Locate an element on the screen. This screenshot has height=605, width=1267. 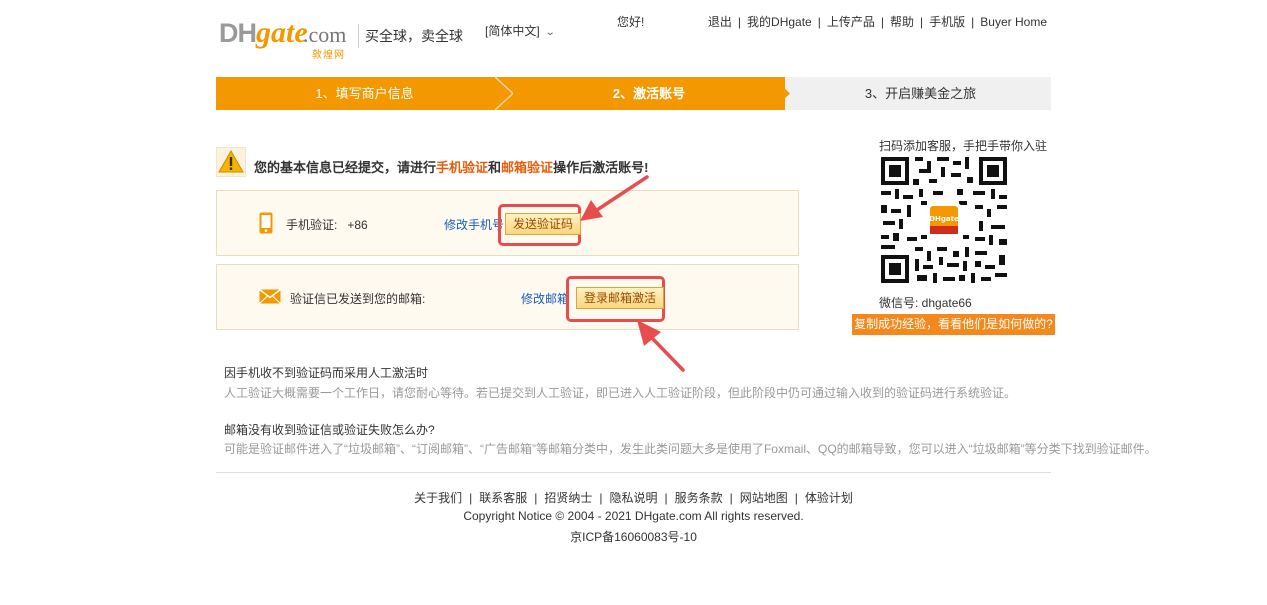
nav-my-dhgate: 我的DHgate is located at coordinates (779, 22).